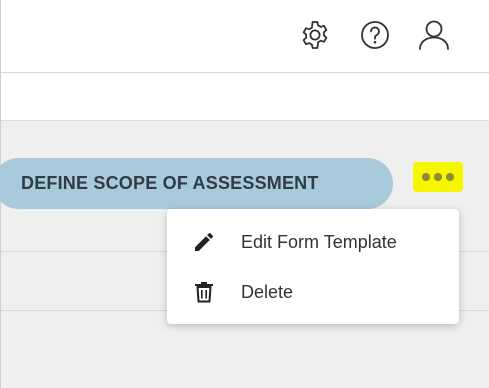 This screenshot has width=489, height=388. I want to click on settings-gear-icon, so click(315, 35).